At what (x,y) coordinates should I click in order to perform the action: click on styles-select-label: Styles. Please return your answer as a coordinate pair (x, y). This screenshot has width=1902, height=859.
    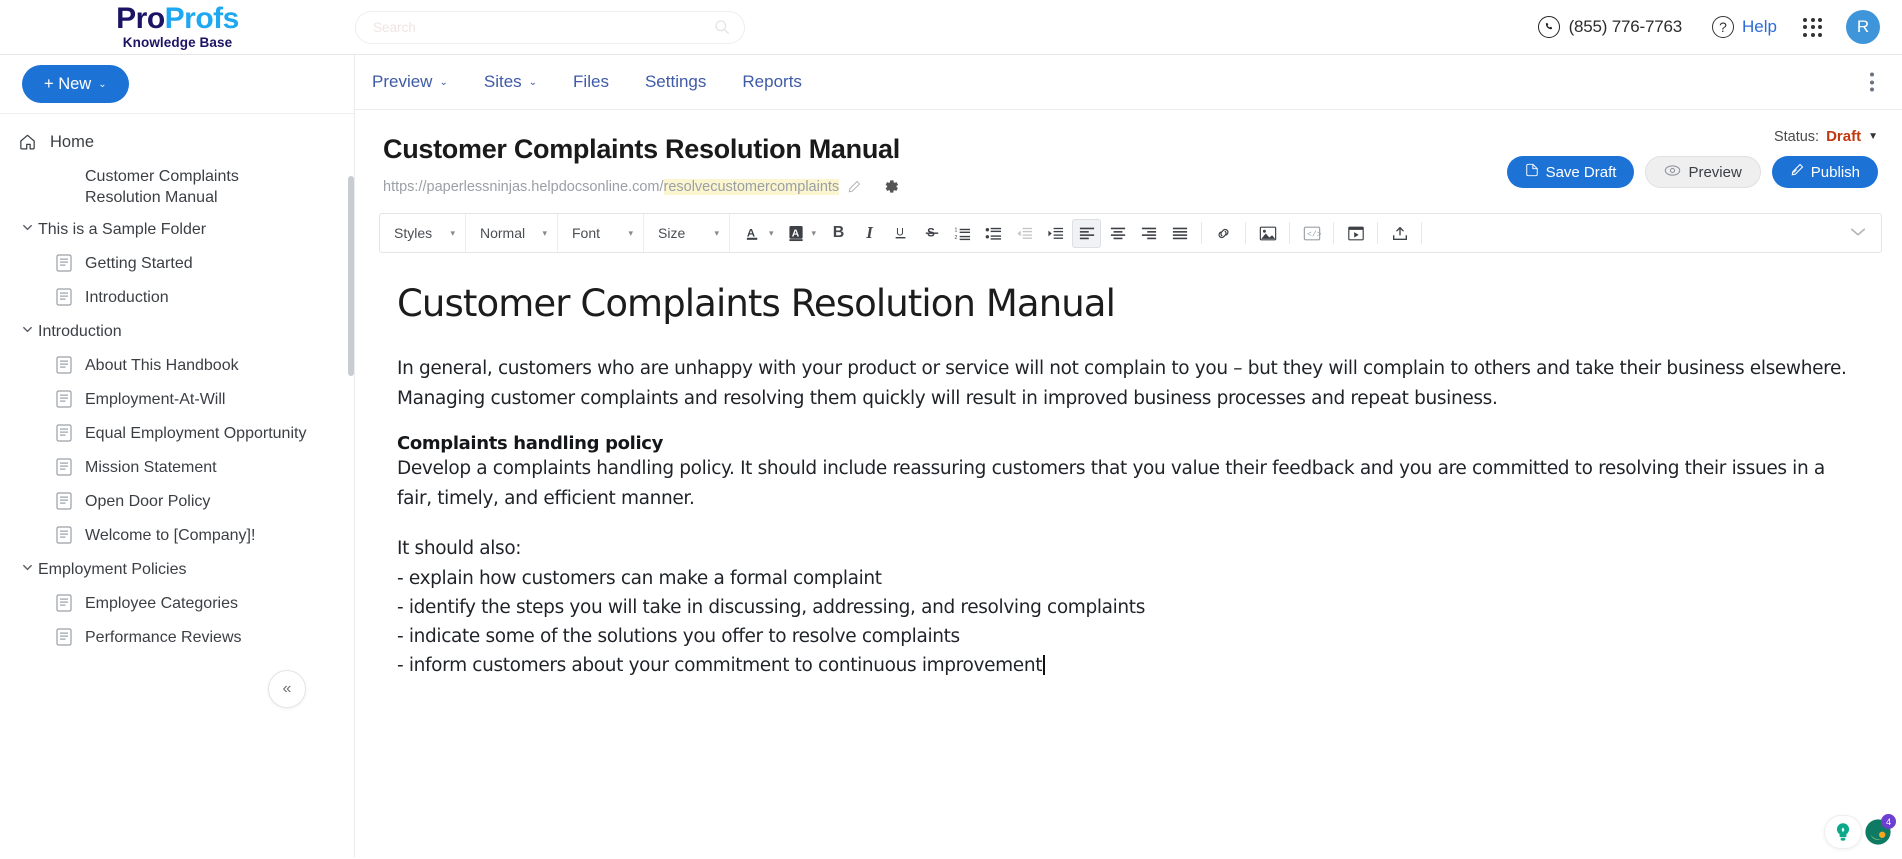
    Looking at the image, I should click on (413, 233).